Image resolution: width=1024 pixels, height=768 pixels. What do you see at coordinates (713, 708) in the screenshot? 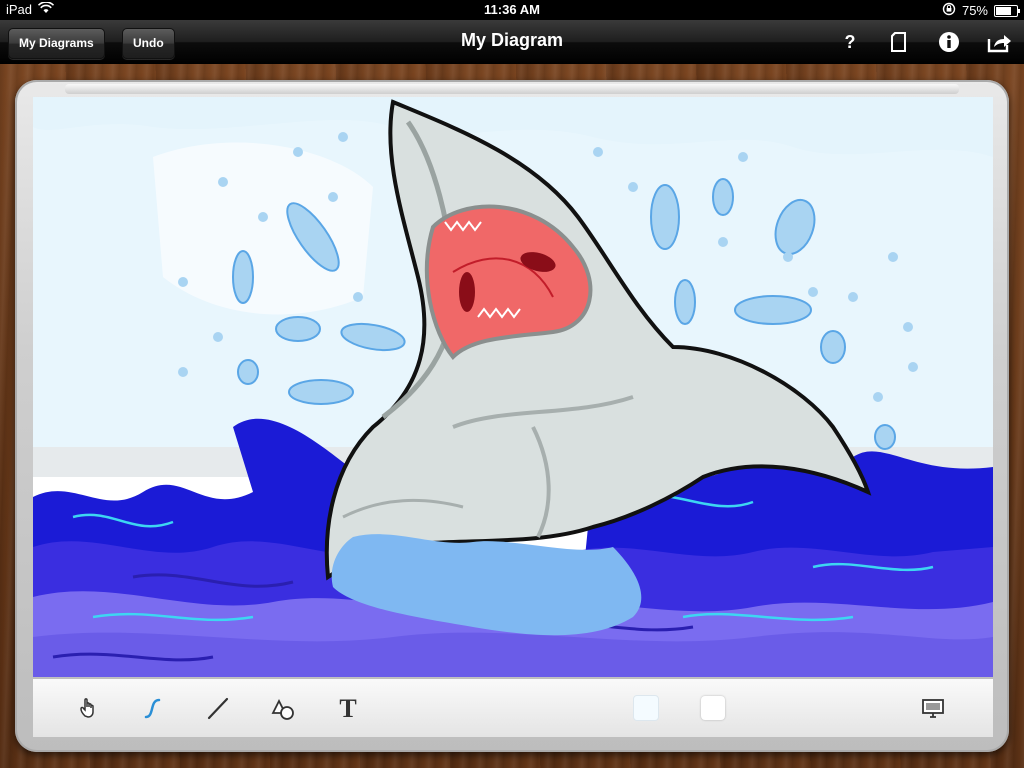
I see `fill-color-swatch` at bounding box center [713, 708].